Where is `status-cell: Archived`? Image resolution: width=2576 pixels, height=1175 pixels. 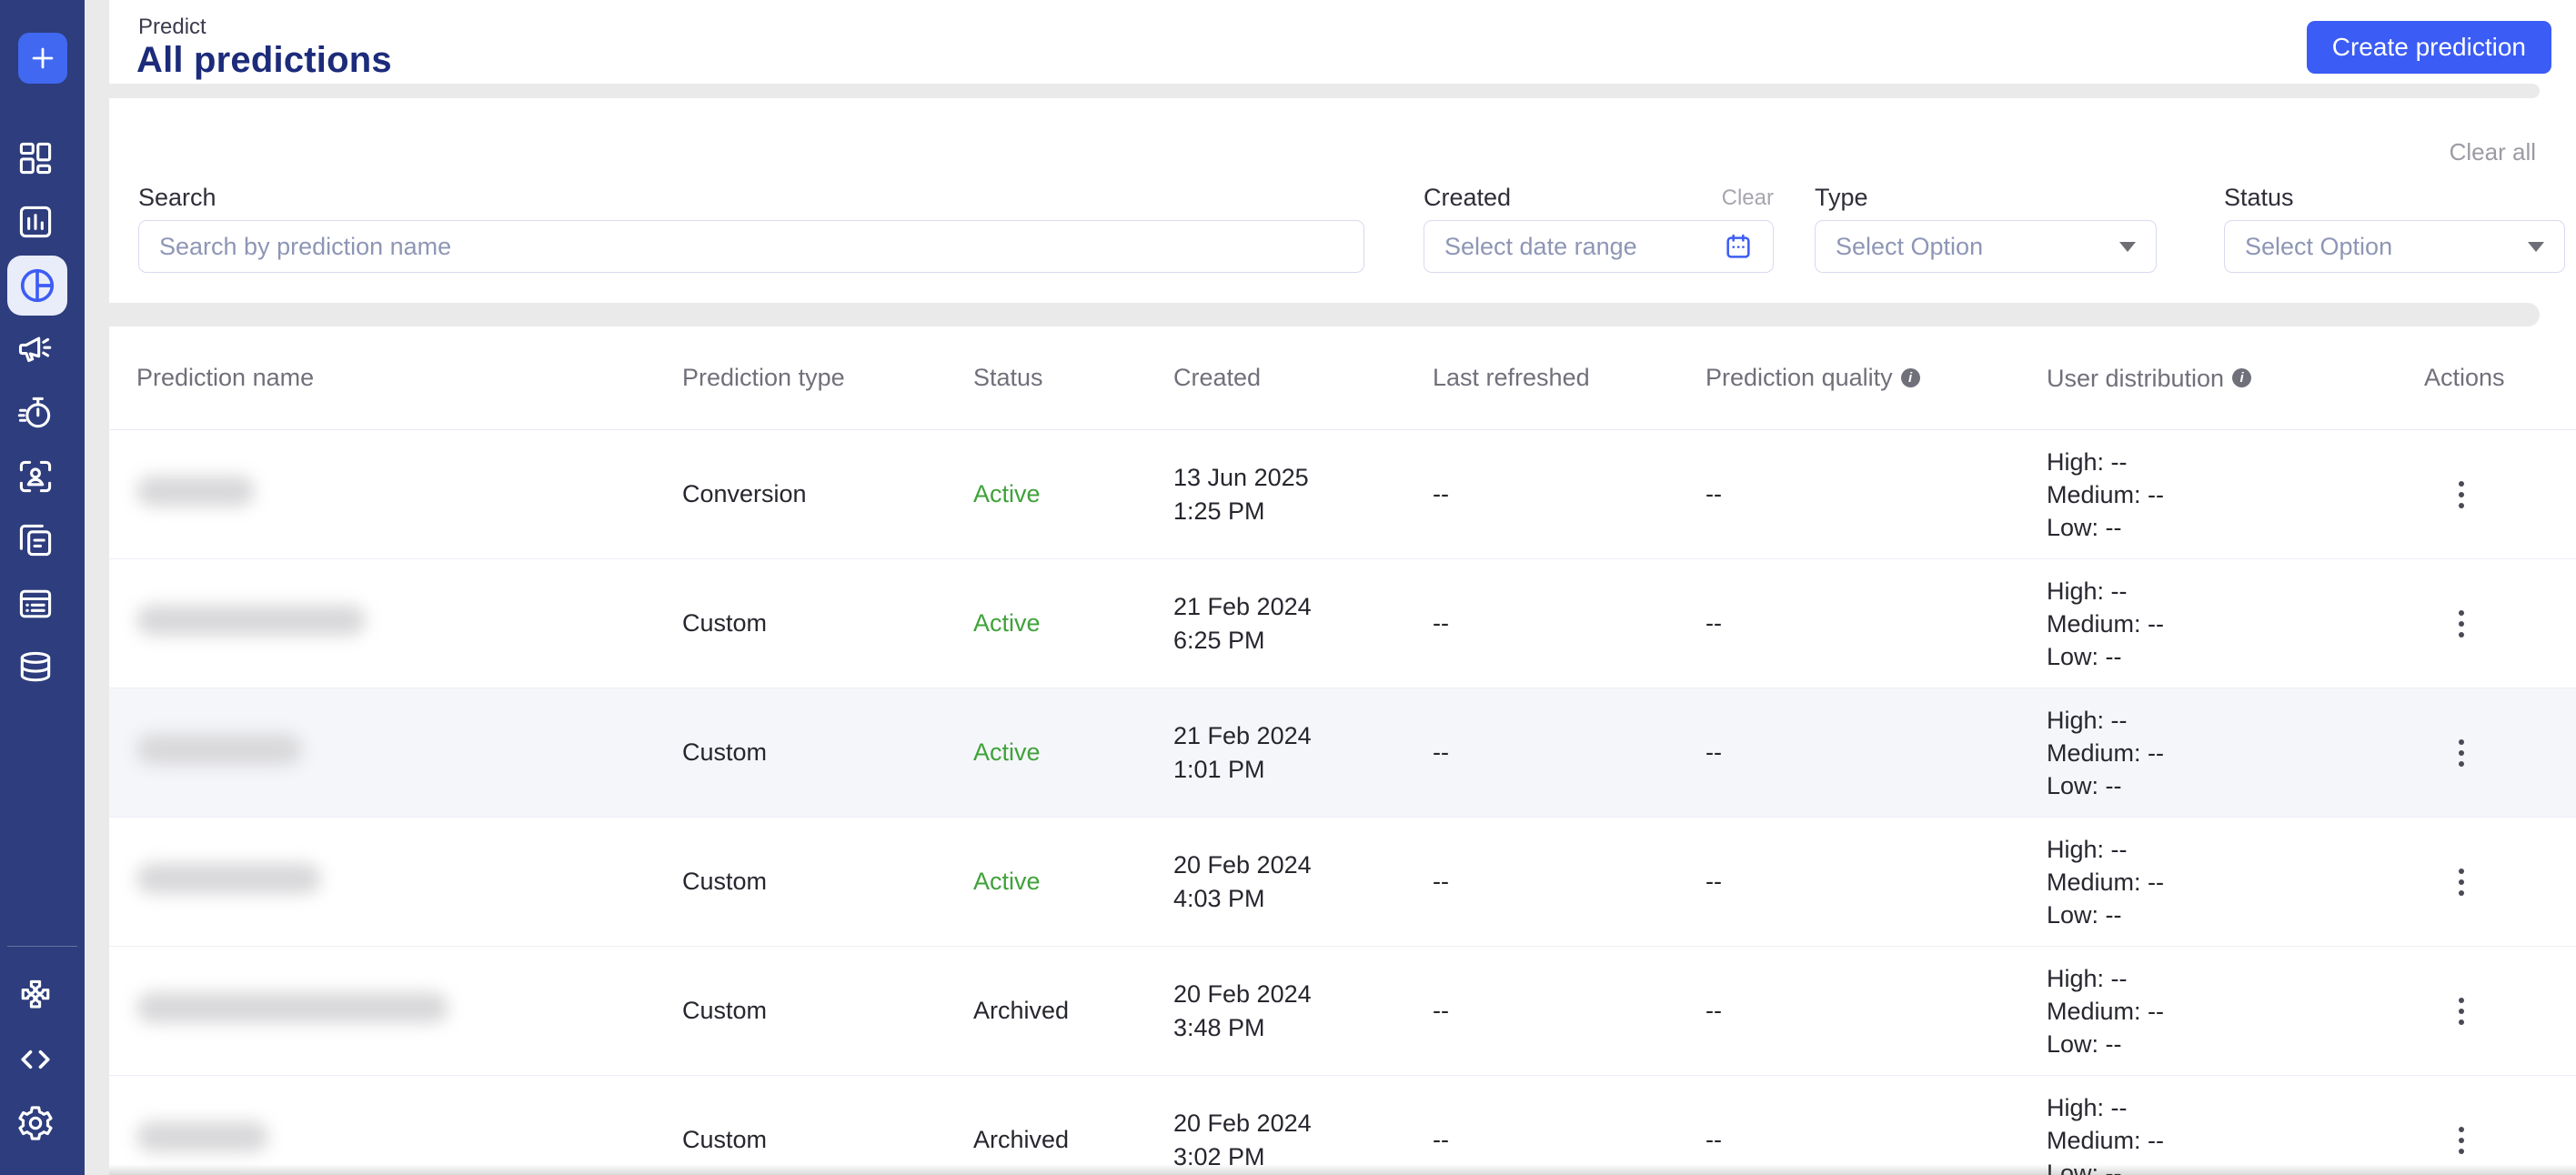
status-cell: Archived is located at coordinates (1021, 1010).